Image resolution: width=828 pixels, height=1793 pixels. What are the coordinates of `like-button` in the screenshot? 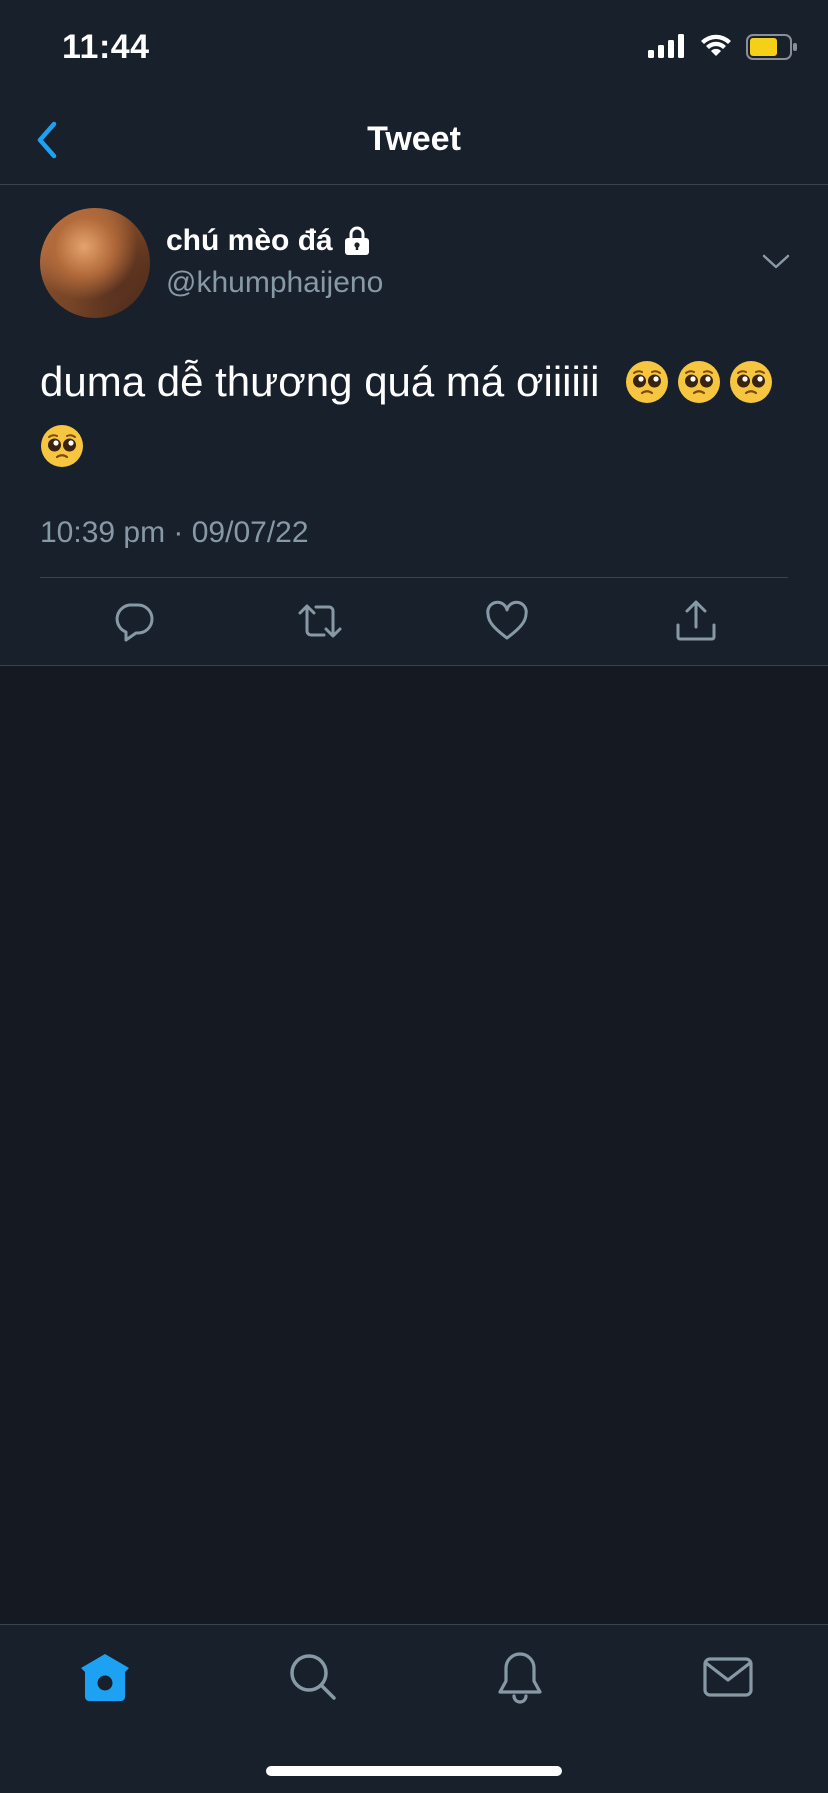 It's located at (507, 621).